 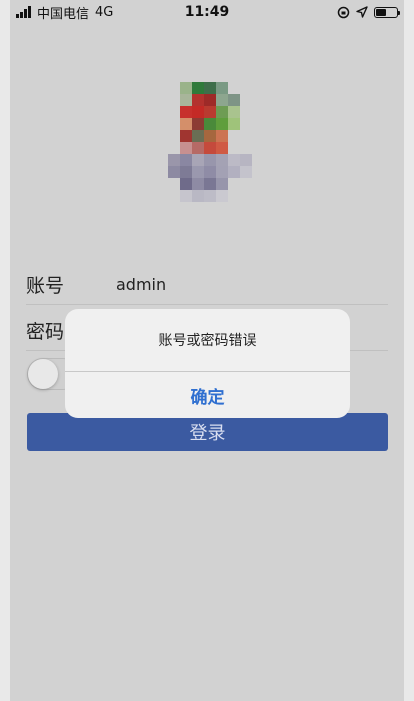 What do you see at coordinates (387, 12) in the screenshot?
I see `battery-icon` at bounding box center [387, 12].